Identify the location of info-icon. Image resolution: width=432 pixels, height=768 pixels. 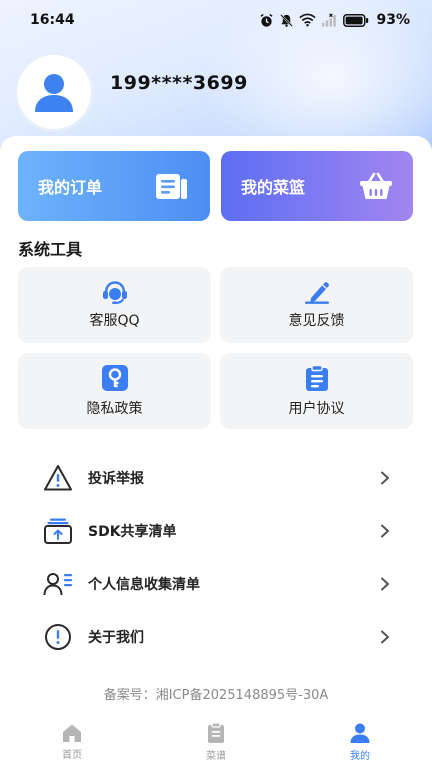
(58, 637).